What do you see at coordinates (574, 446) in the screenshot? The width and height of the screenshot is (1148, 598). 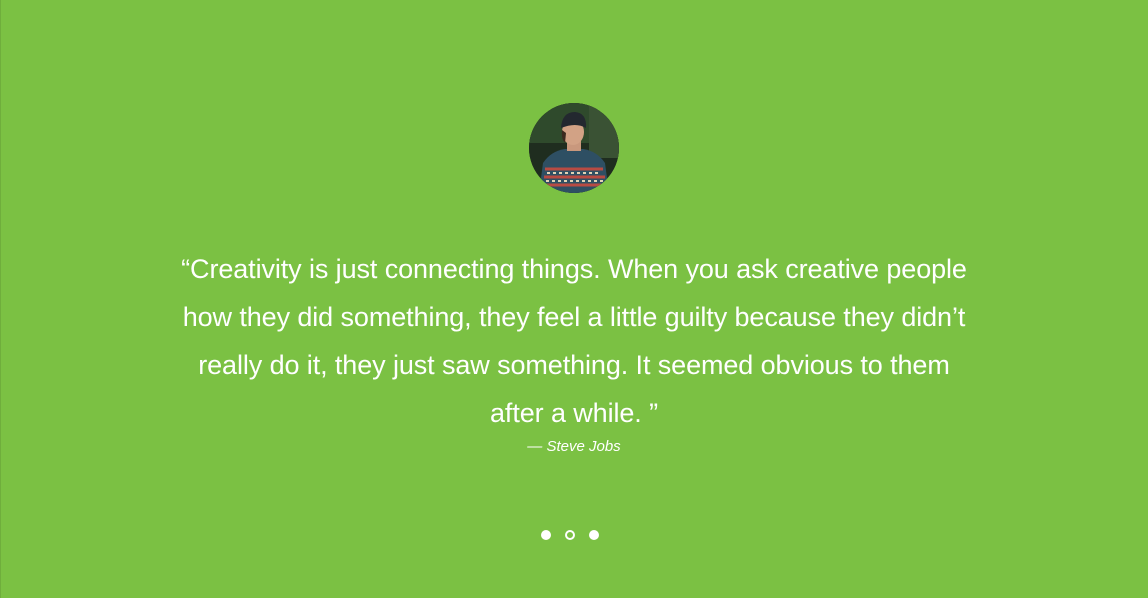 I see `testimonial-author: — Steve Jobs` at bounding box center [574, 446].